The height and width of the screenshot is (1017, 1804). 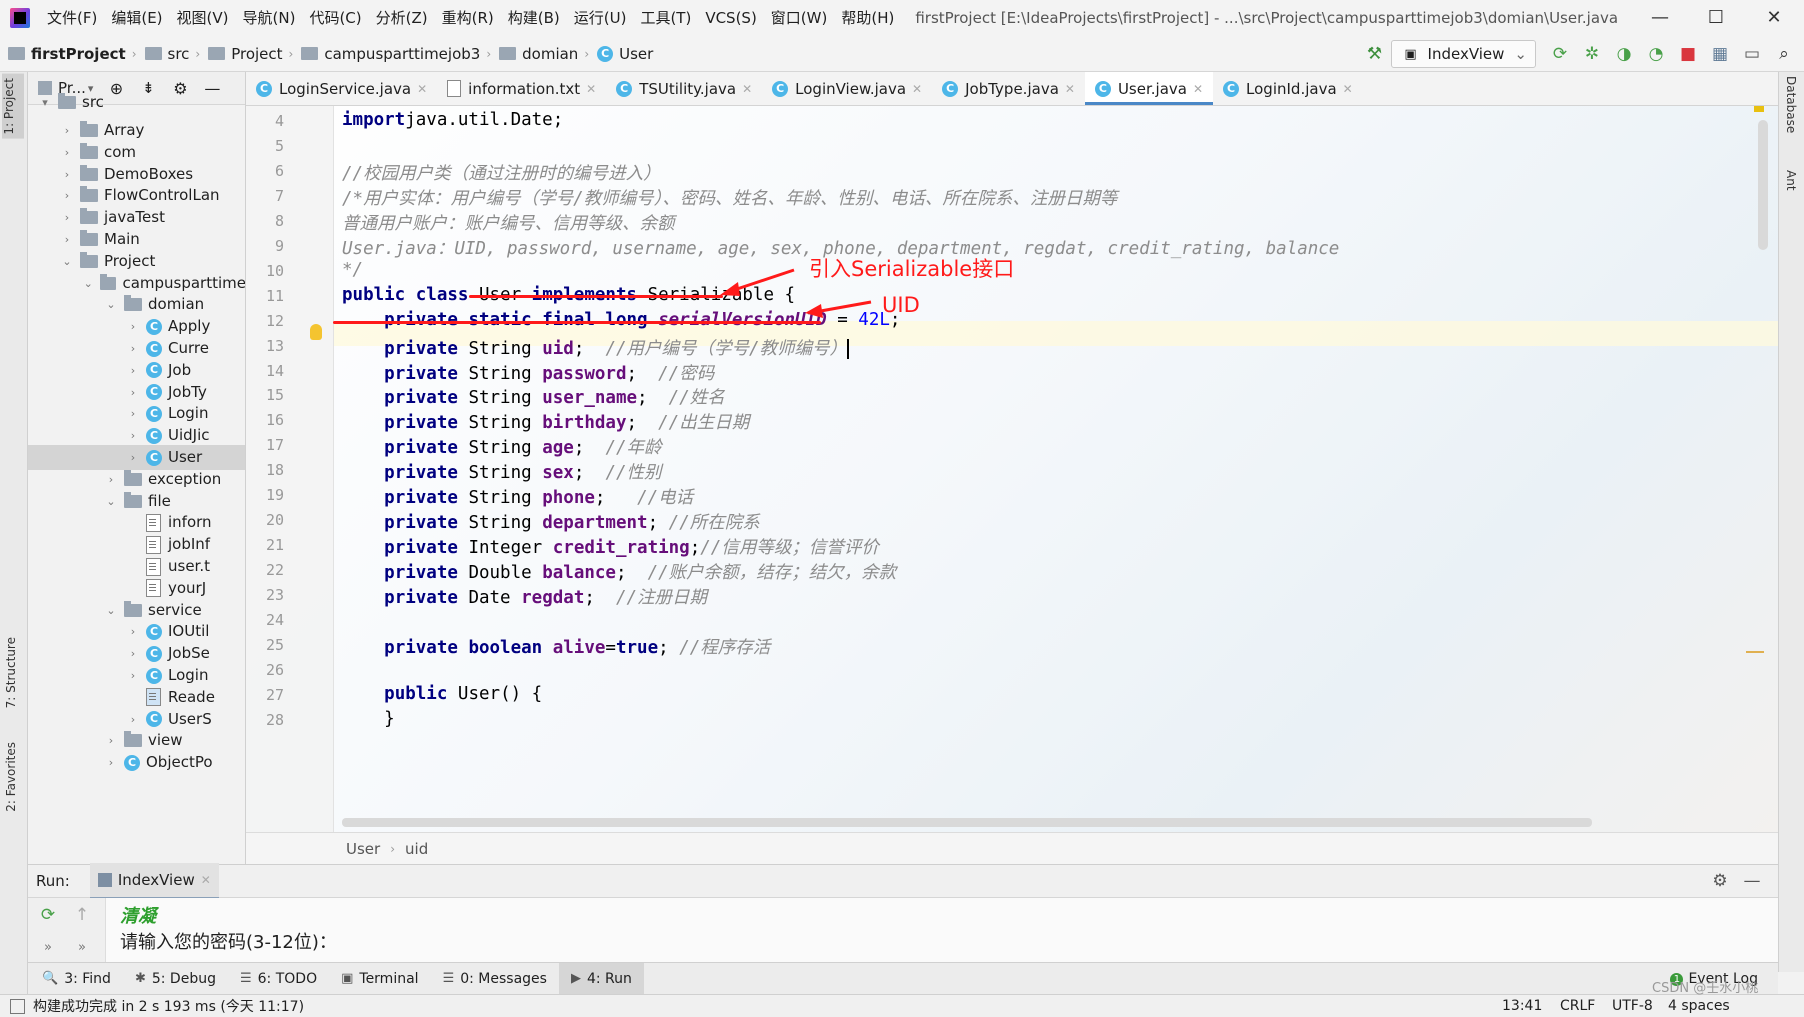 What do you see at coordinates (1759, 109) in the screenshot?
I see `warning-marker-icon` at bounding box center [1759, 109].